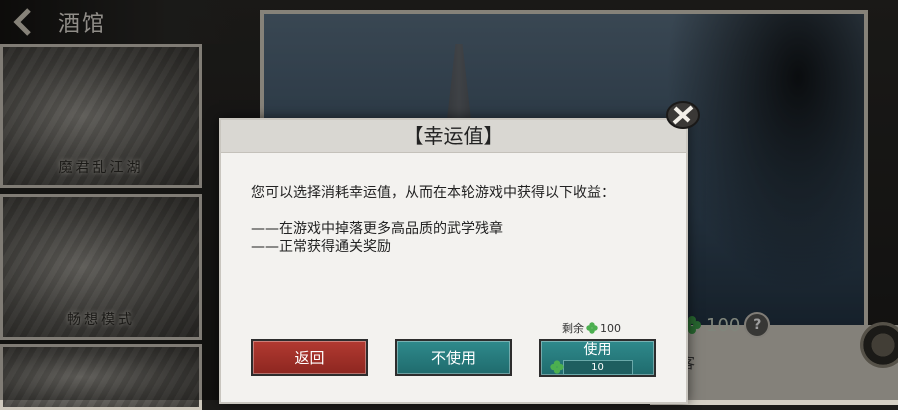 Image resolution: width=898 pixels, height=410 pixels. What do you see at coordinates (610, 328) in the screenshot?
I see `remaining-value: 100` at bounding box center [610, 328].